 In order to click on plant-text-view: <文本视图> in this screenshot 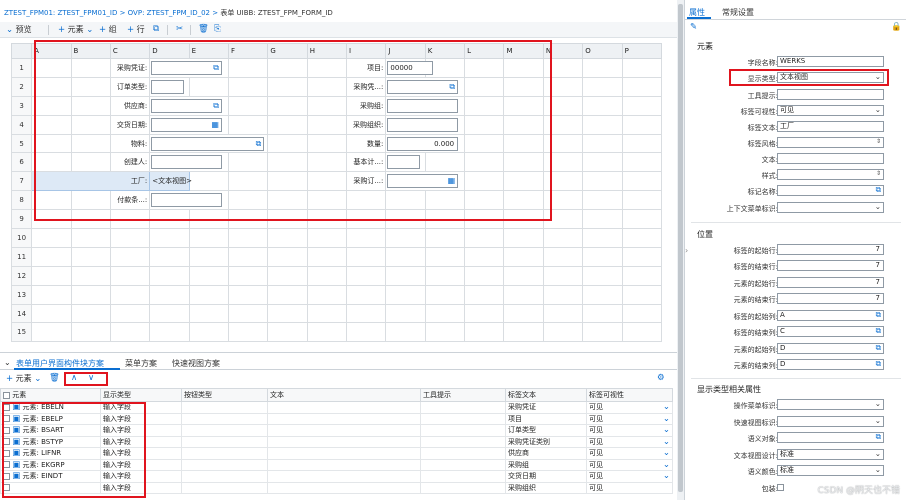, I will do `click(170, 181)`.